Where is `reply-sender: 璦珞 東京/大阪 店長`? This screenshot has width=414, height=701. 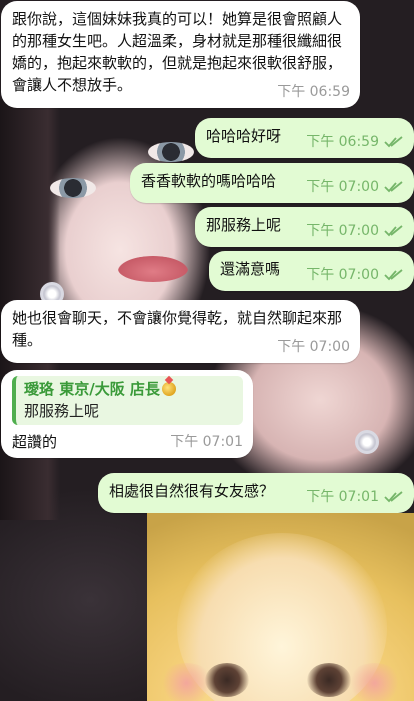 reply-sender: 璦珞 東京/大阪 店長 is located at coordinates (129, 389).